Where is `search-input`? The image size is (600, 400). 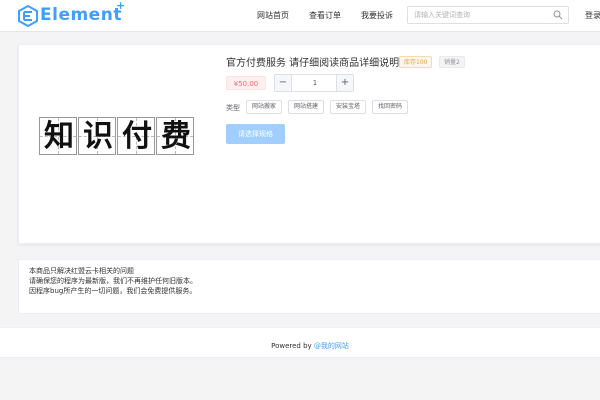 search-input is located at coordinates (483, 15).